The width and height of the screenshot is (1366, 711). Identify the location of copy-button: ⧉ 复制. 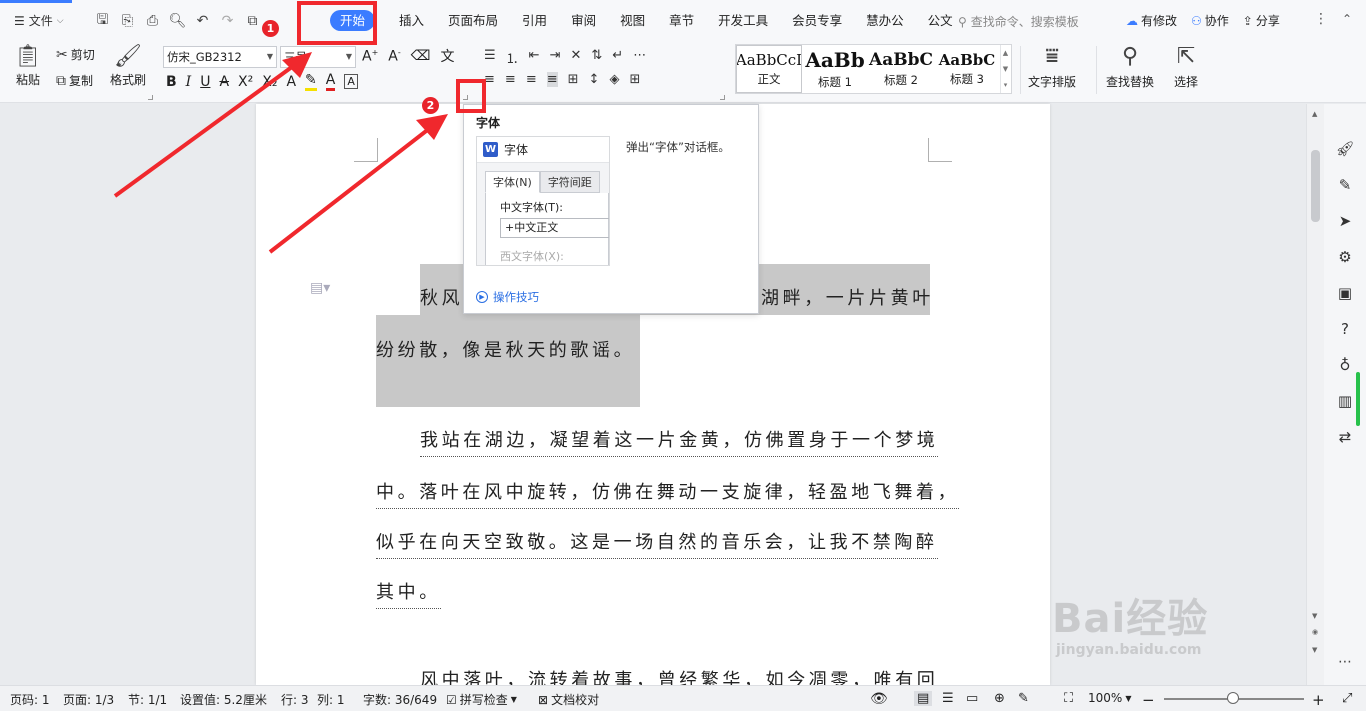
(74, 80).